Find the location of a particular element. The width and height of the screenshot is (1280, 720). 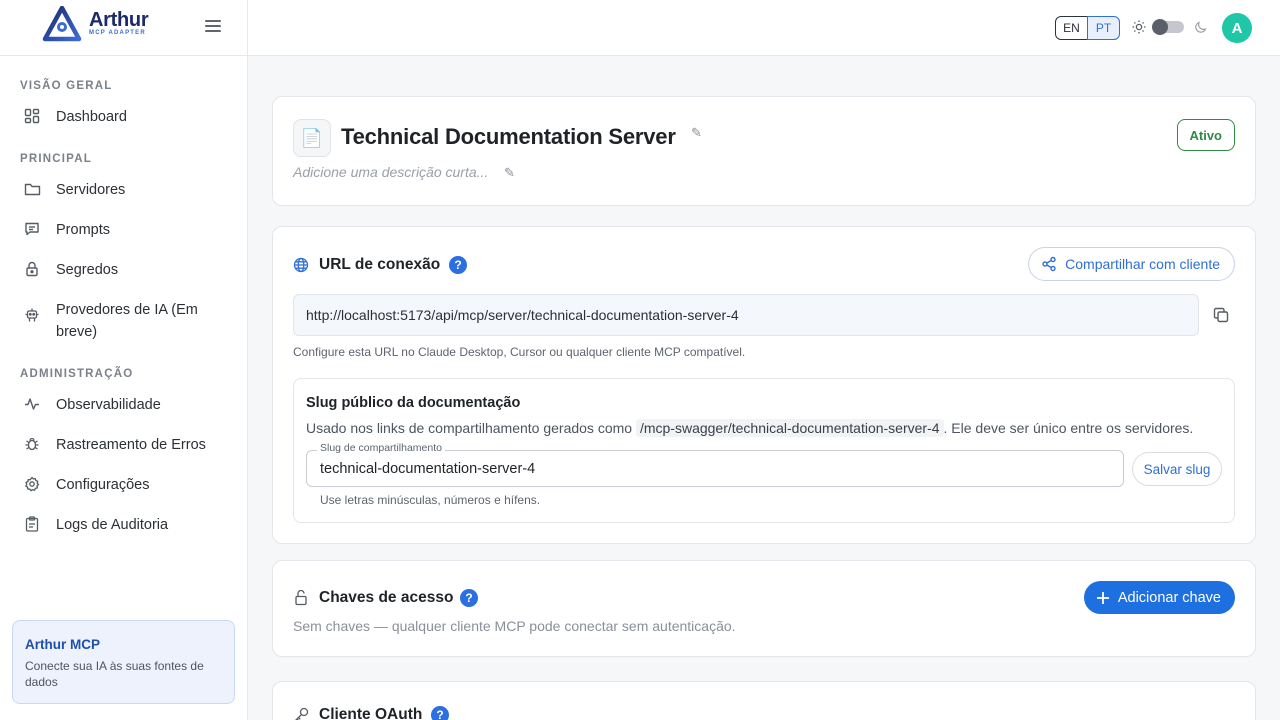

share-icon is located at coordinates (1049, 264).